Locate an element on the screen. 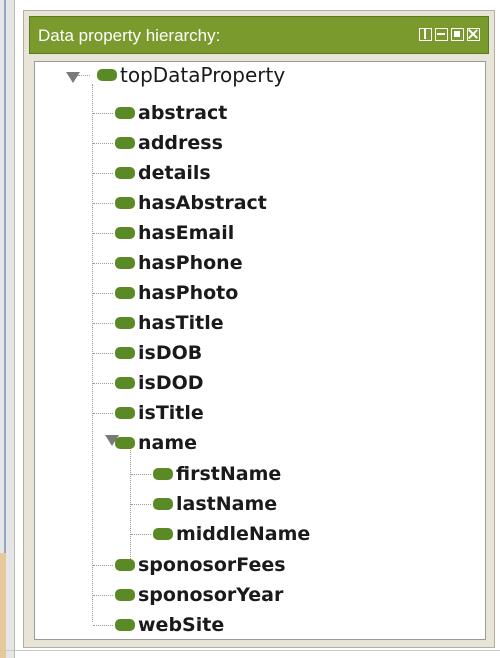 Image resolution: width=500 pixels, height=658 pixels. tree-node-abstract: abstract is located at coordinates (171, 113).